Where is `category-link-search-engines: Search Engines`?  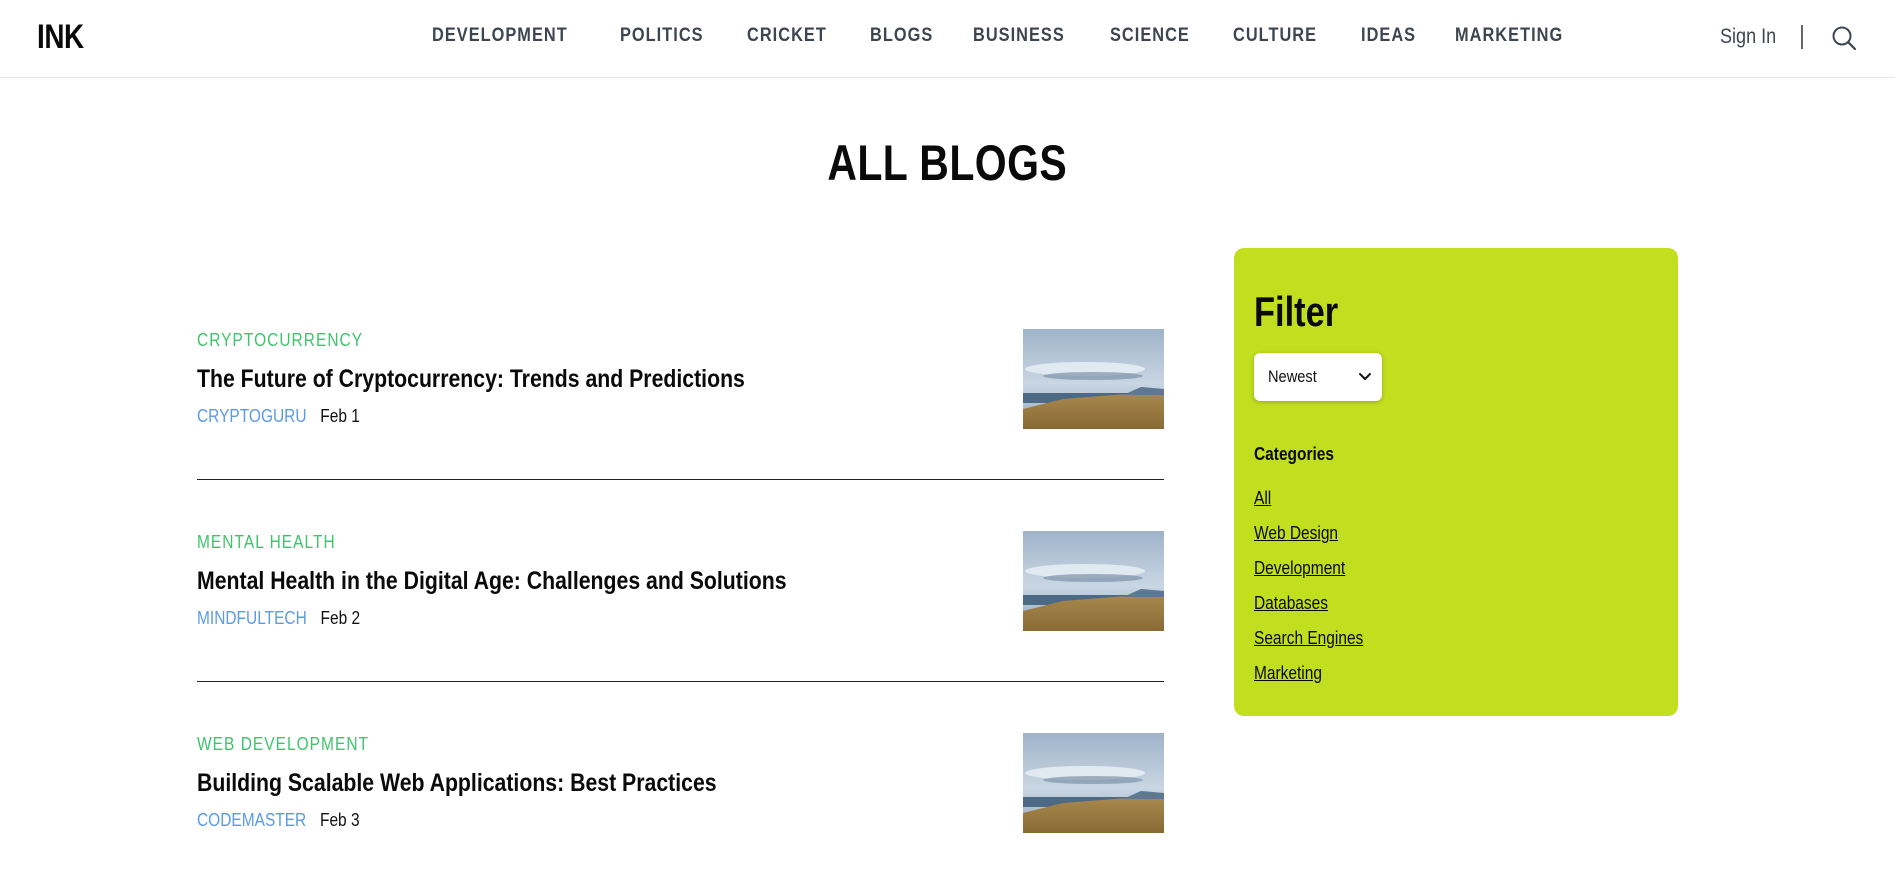
category-link-search-engines: Search Engines is located at coordinates (1308, 645).